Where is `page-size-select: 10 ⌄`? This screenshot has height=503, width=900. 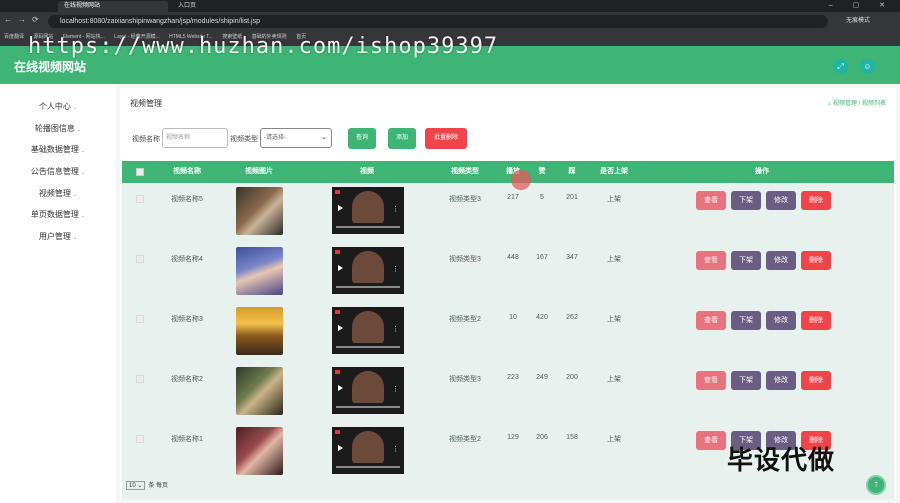
page-size-select: 10 ⌄ is located at coordinates (136, 485).